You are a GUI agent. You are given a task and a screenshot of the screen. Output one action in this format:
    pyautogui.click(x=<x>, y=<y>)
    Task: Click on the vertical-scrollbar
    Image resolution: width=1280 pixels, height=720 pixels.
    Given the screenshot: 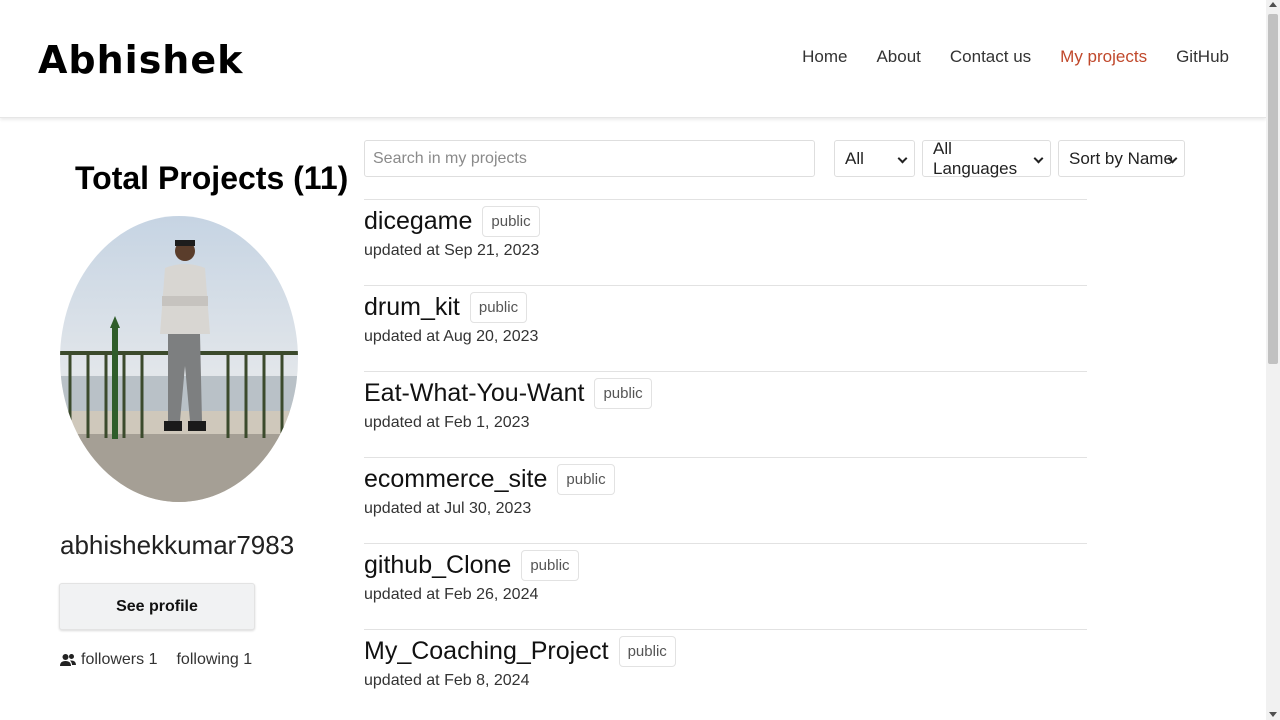 What is the action you would take?
    pyautogui.click(x=1273, y=360)
    